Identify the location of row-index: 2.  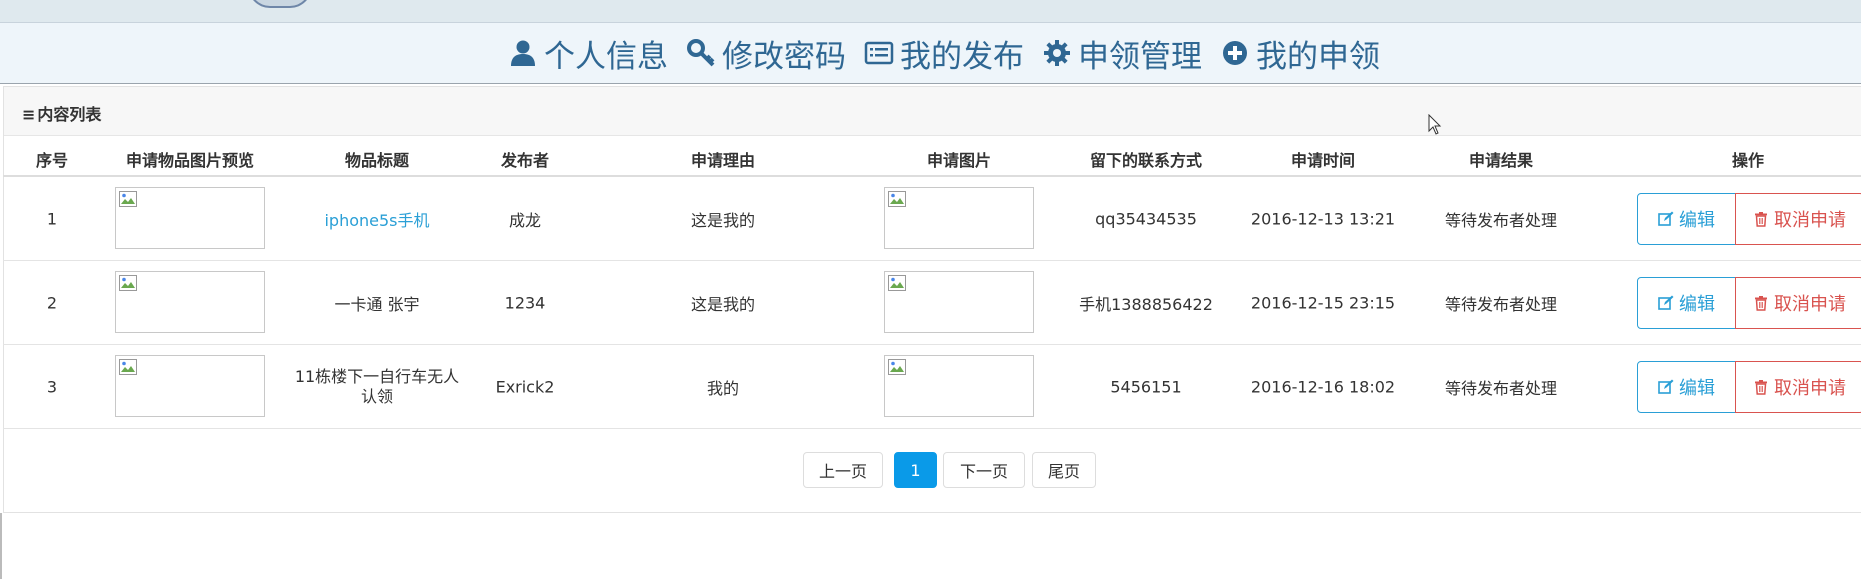
(52, 302).